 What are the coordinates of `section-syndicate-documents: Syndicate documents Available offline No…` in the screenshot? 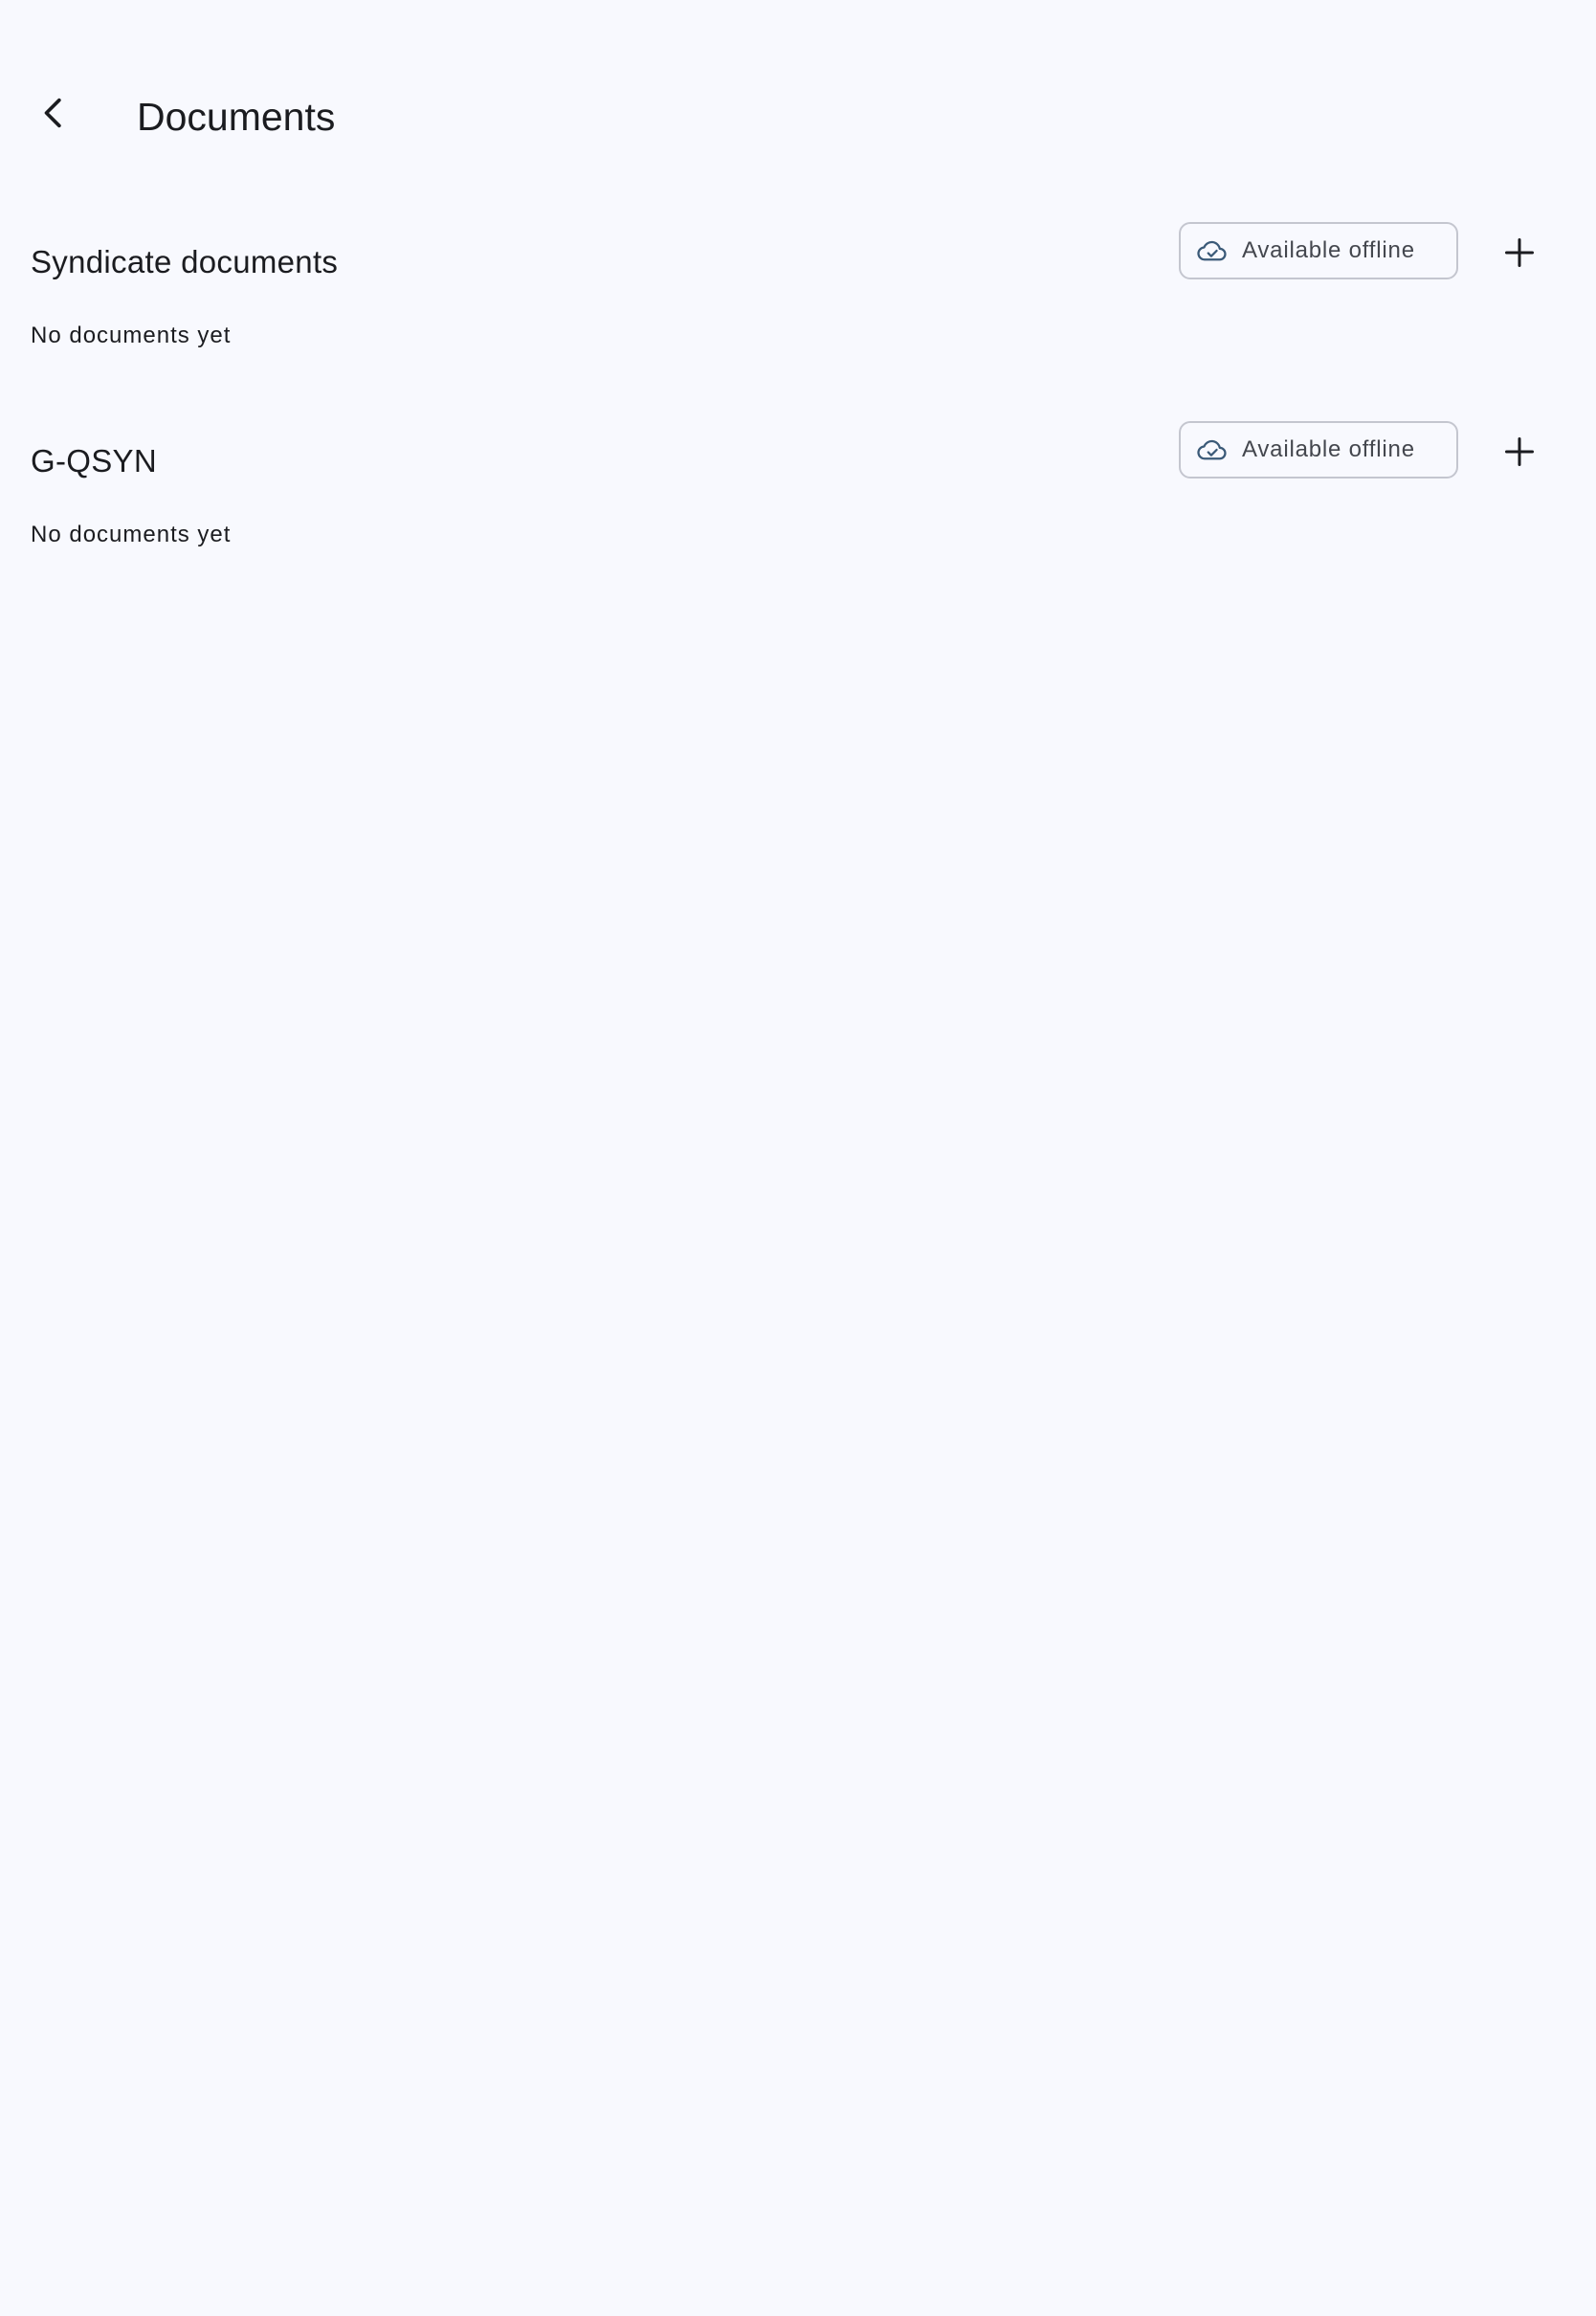 It's located at (798, 317).